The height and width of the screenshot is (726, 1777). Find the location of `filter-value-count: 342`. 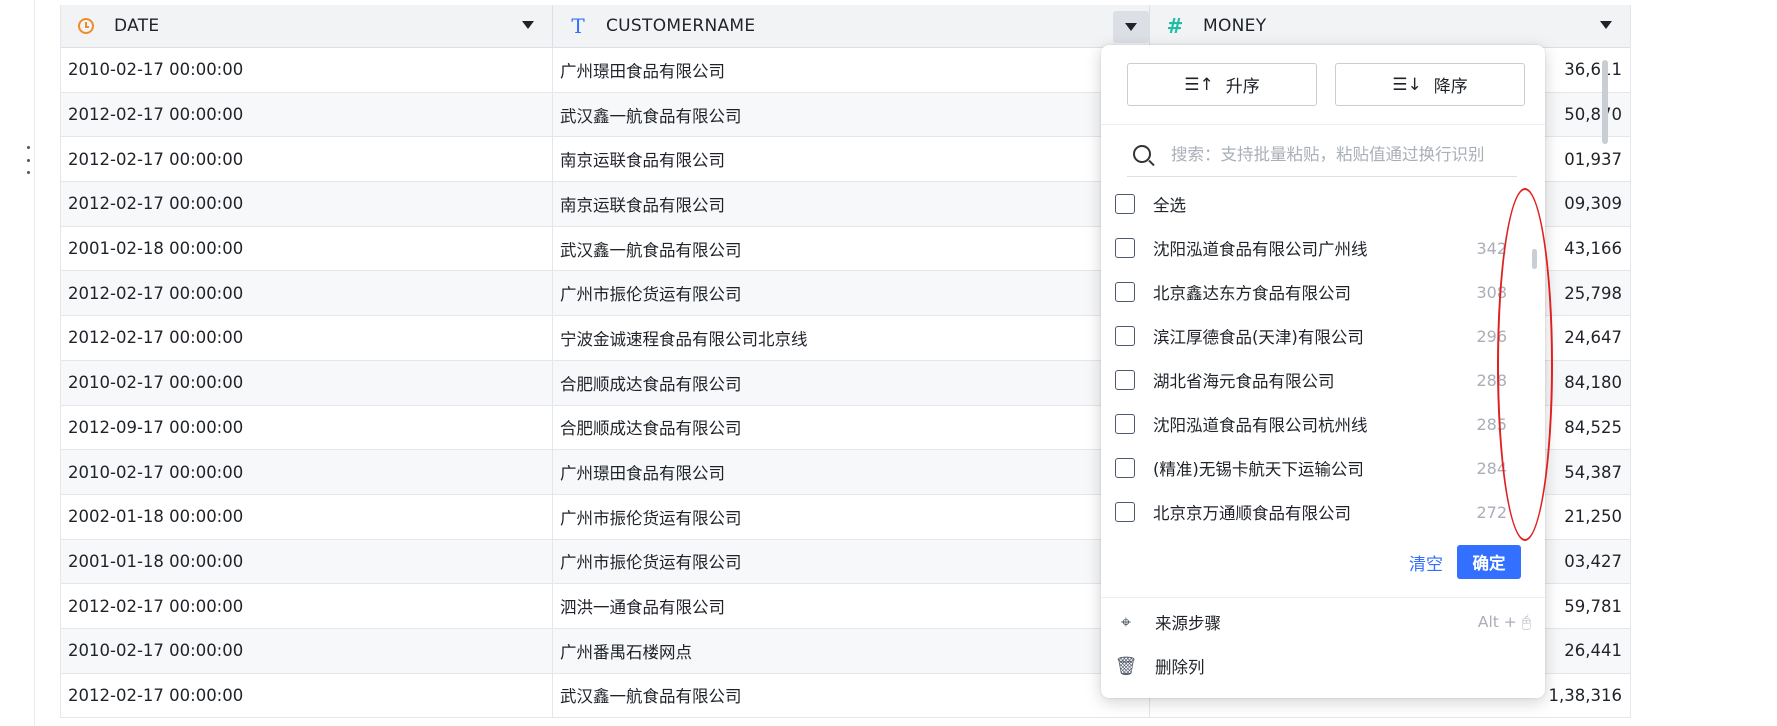

filter-value-count: 342 is located at coordinates (1491, 248).